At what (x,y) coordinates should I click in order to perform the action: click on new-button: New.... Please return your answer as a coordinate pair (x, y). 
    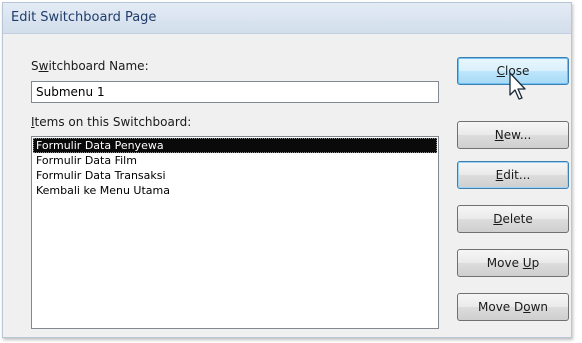
    Looking at the image, I should click on (513, 135).